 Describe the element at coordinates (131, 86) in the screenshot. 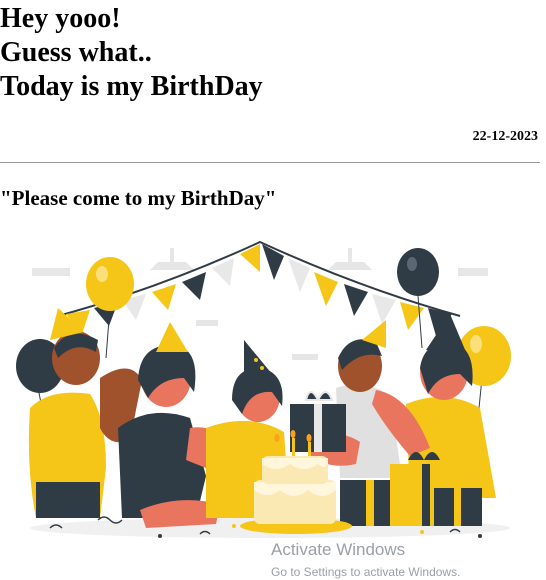

I see `headline-line-3: Today is my BirthDay` at that location.